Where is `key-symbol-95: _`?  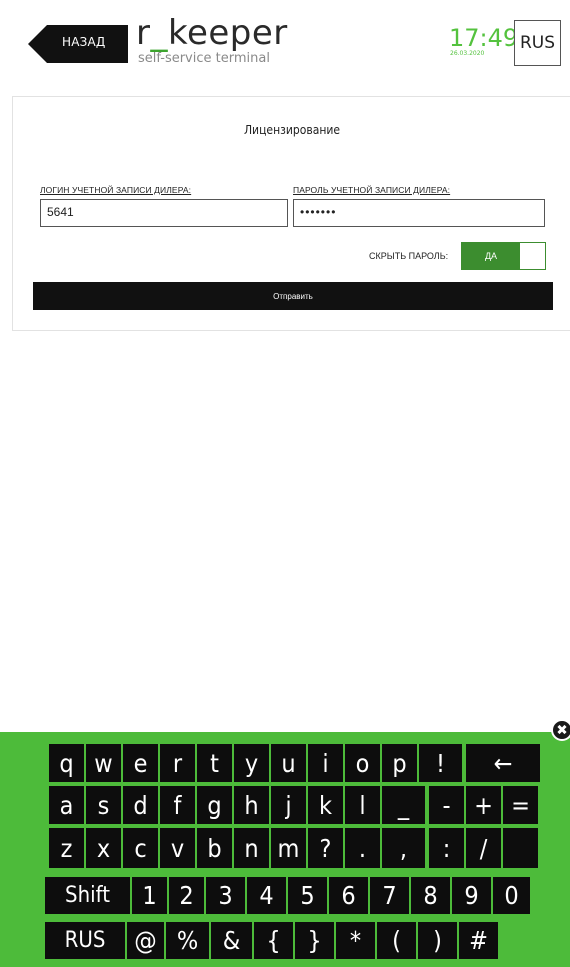 key-symbol-95: _ is located at coordinates (403, 805).